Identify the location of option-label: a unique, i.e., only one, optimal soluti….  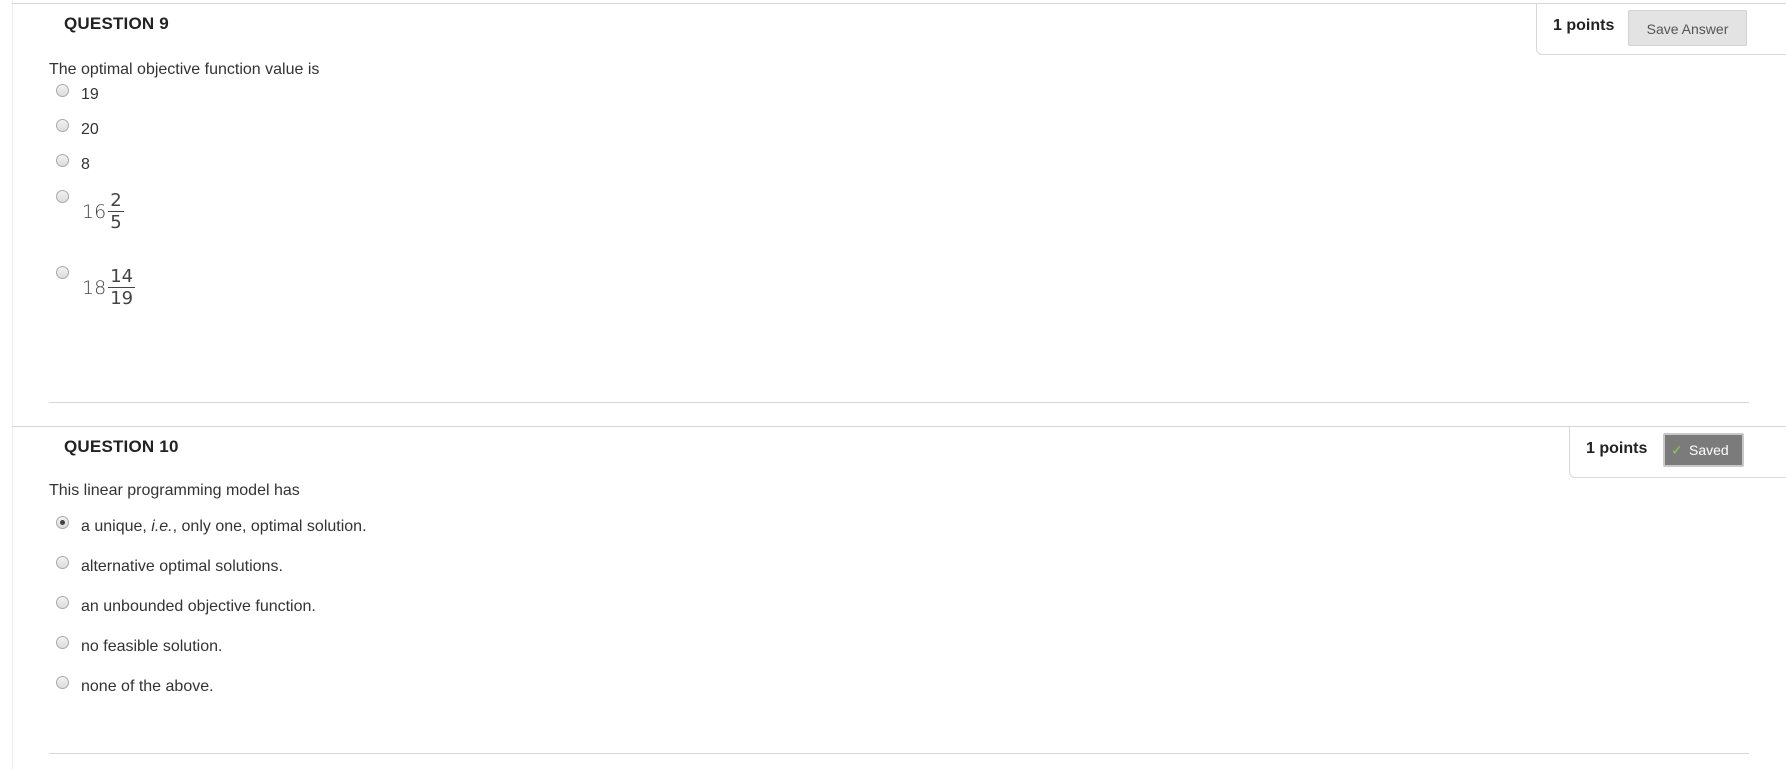
(224, 526).